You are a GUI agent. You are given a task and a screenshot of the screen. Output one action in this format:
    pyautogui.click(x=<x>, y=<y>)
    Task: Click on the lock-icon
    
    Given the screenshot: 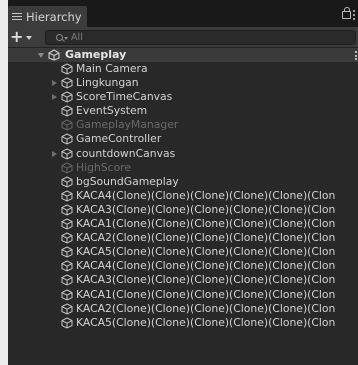 What is the action you would take?
    pyautogui.click(x=346, y=13)
    